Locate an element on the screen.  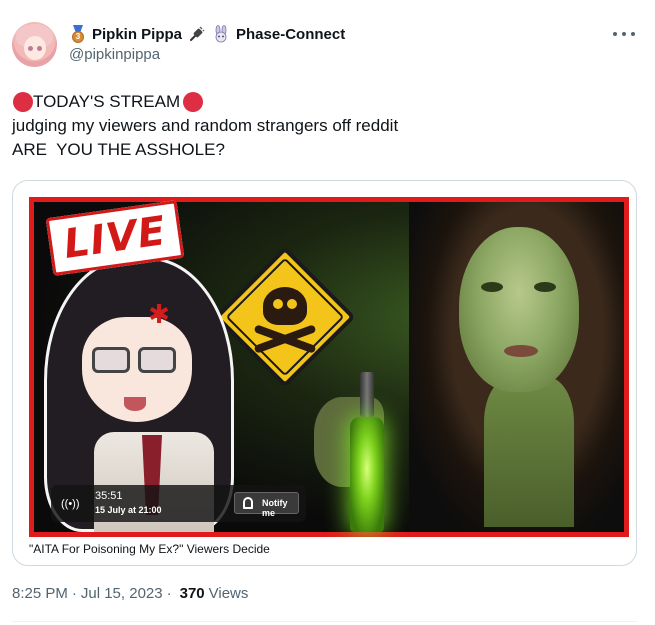
tweet-date: Jul 15, 2023 is located at coordinates (122, 593).